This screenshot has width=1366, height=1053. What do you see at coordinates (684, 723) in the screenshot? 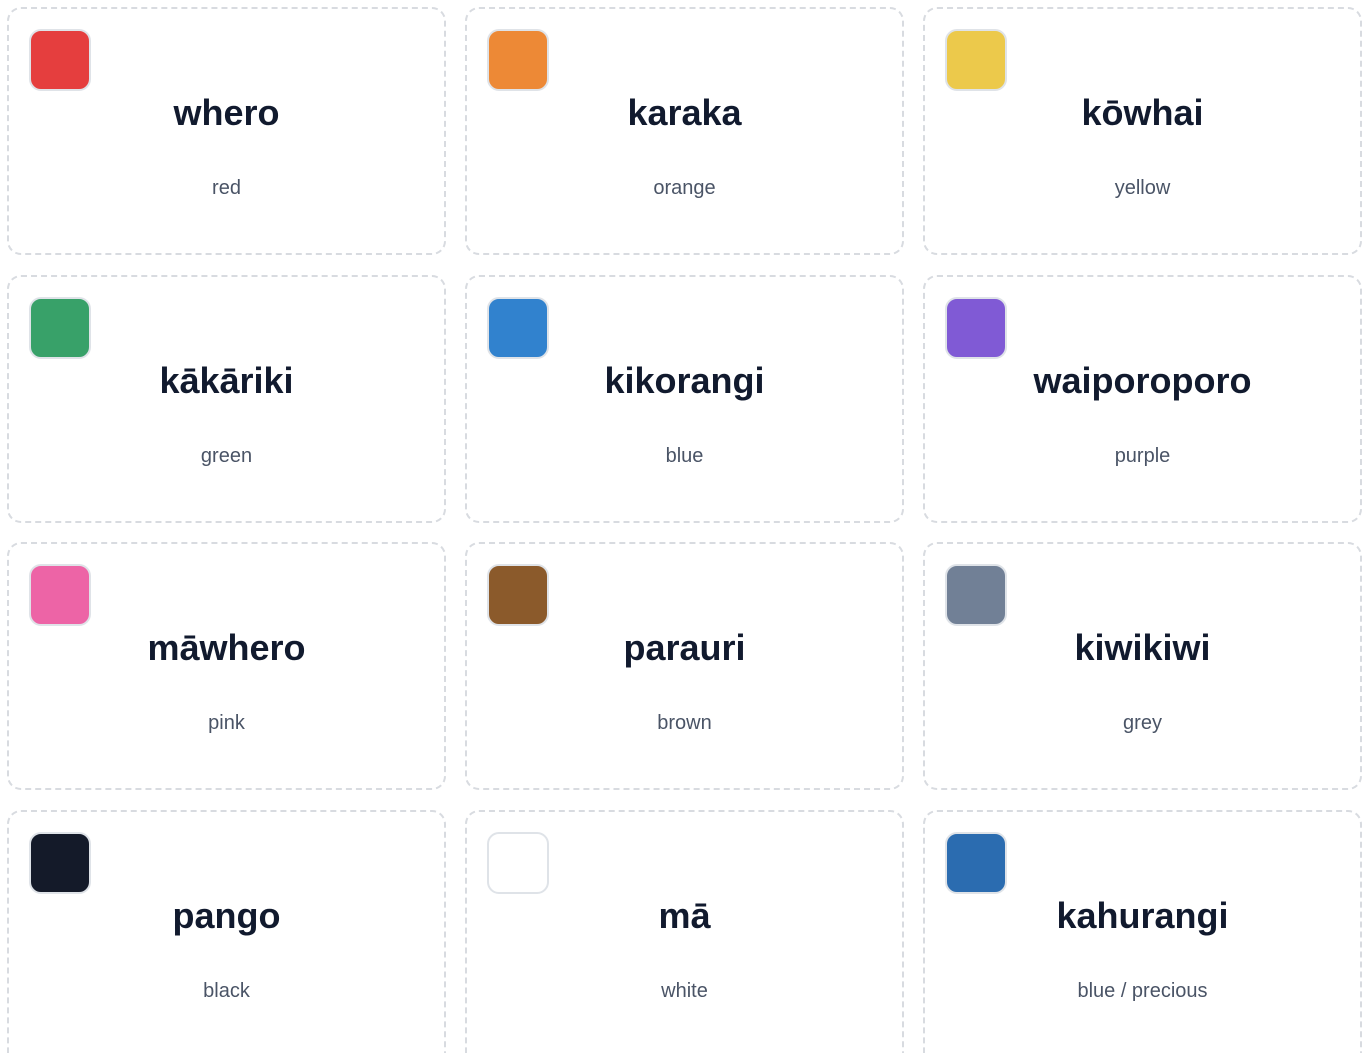
I see `english-meaning: brown` at bounding box center [684, 723].